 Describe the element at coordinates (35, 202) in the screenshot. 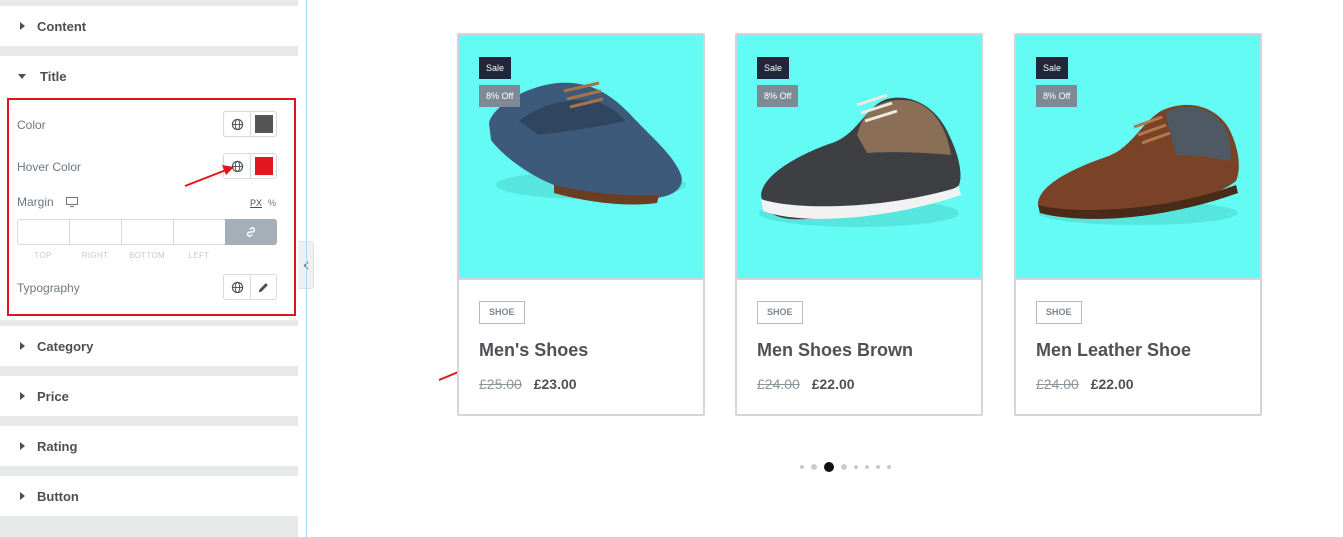

I see `margin-label: Margin` at that location.